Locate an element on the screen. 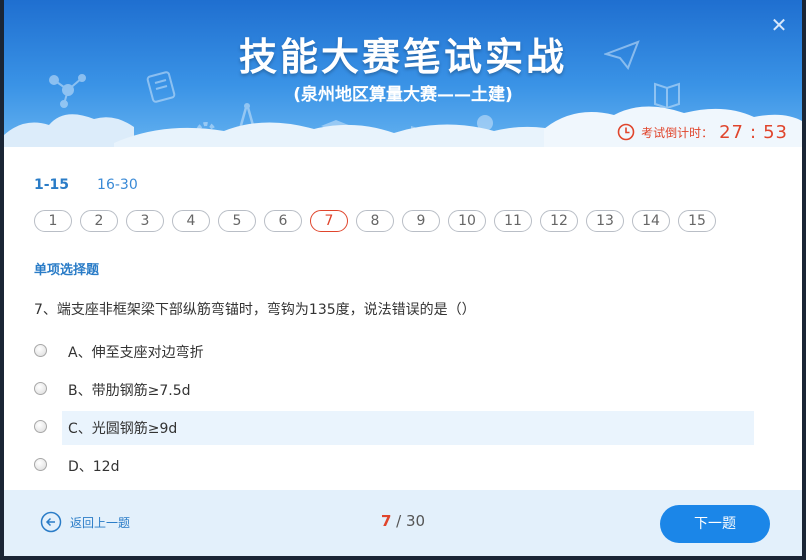 The height and width of the screenshot is (560, 806). timer-seconds: 53 is located at coordinates (775, 132).